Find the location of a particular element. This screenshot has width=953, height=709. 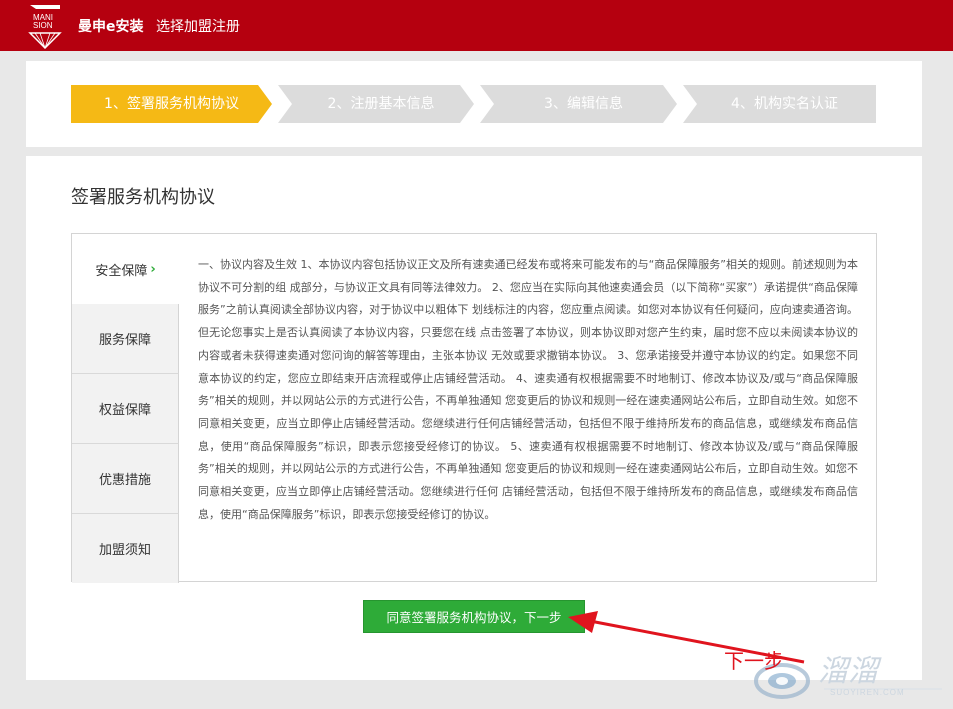

tab-rights: 权益保障 is located at coordinates (125, 409).